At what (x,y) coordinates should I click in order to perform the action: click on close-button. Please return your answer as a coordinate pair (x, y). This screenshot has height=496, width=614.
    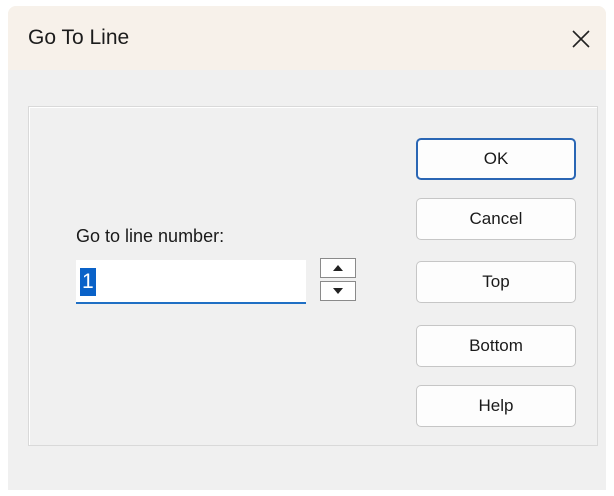
    Looking at the image, I should click on (581, 39).